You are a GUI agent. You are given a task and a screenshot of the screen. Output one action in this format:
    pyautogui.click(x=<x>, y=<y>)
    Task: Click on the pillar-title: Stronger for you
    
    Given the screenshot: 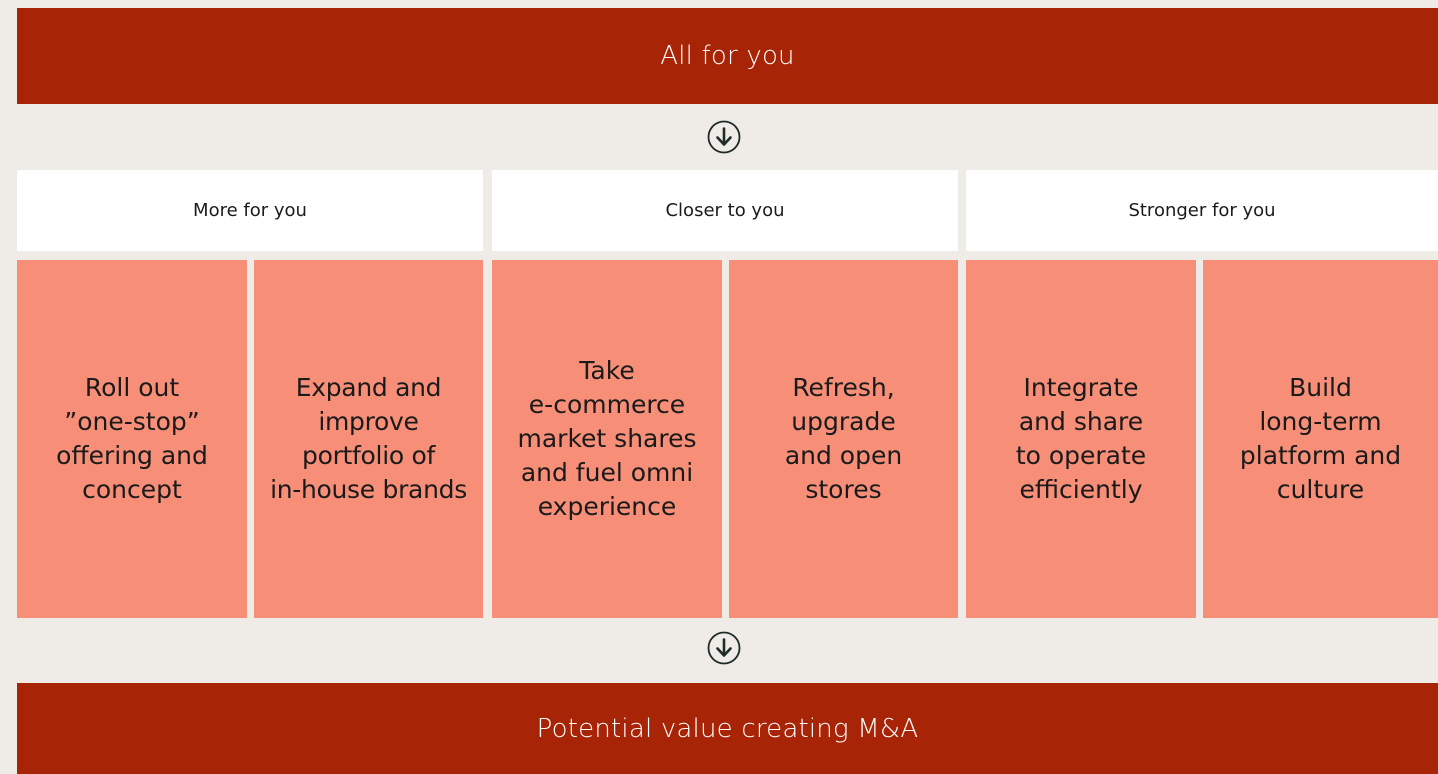 What is the action you would take?
    pyautogui.click(x=1202, y=210)
    